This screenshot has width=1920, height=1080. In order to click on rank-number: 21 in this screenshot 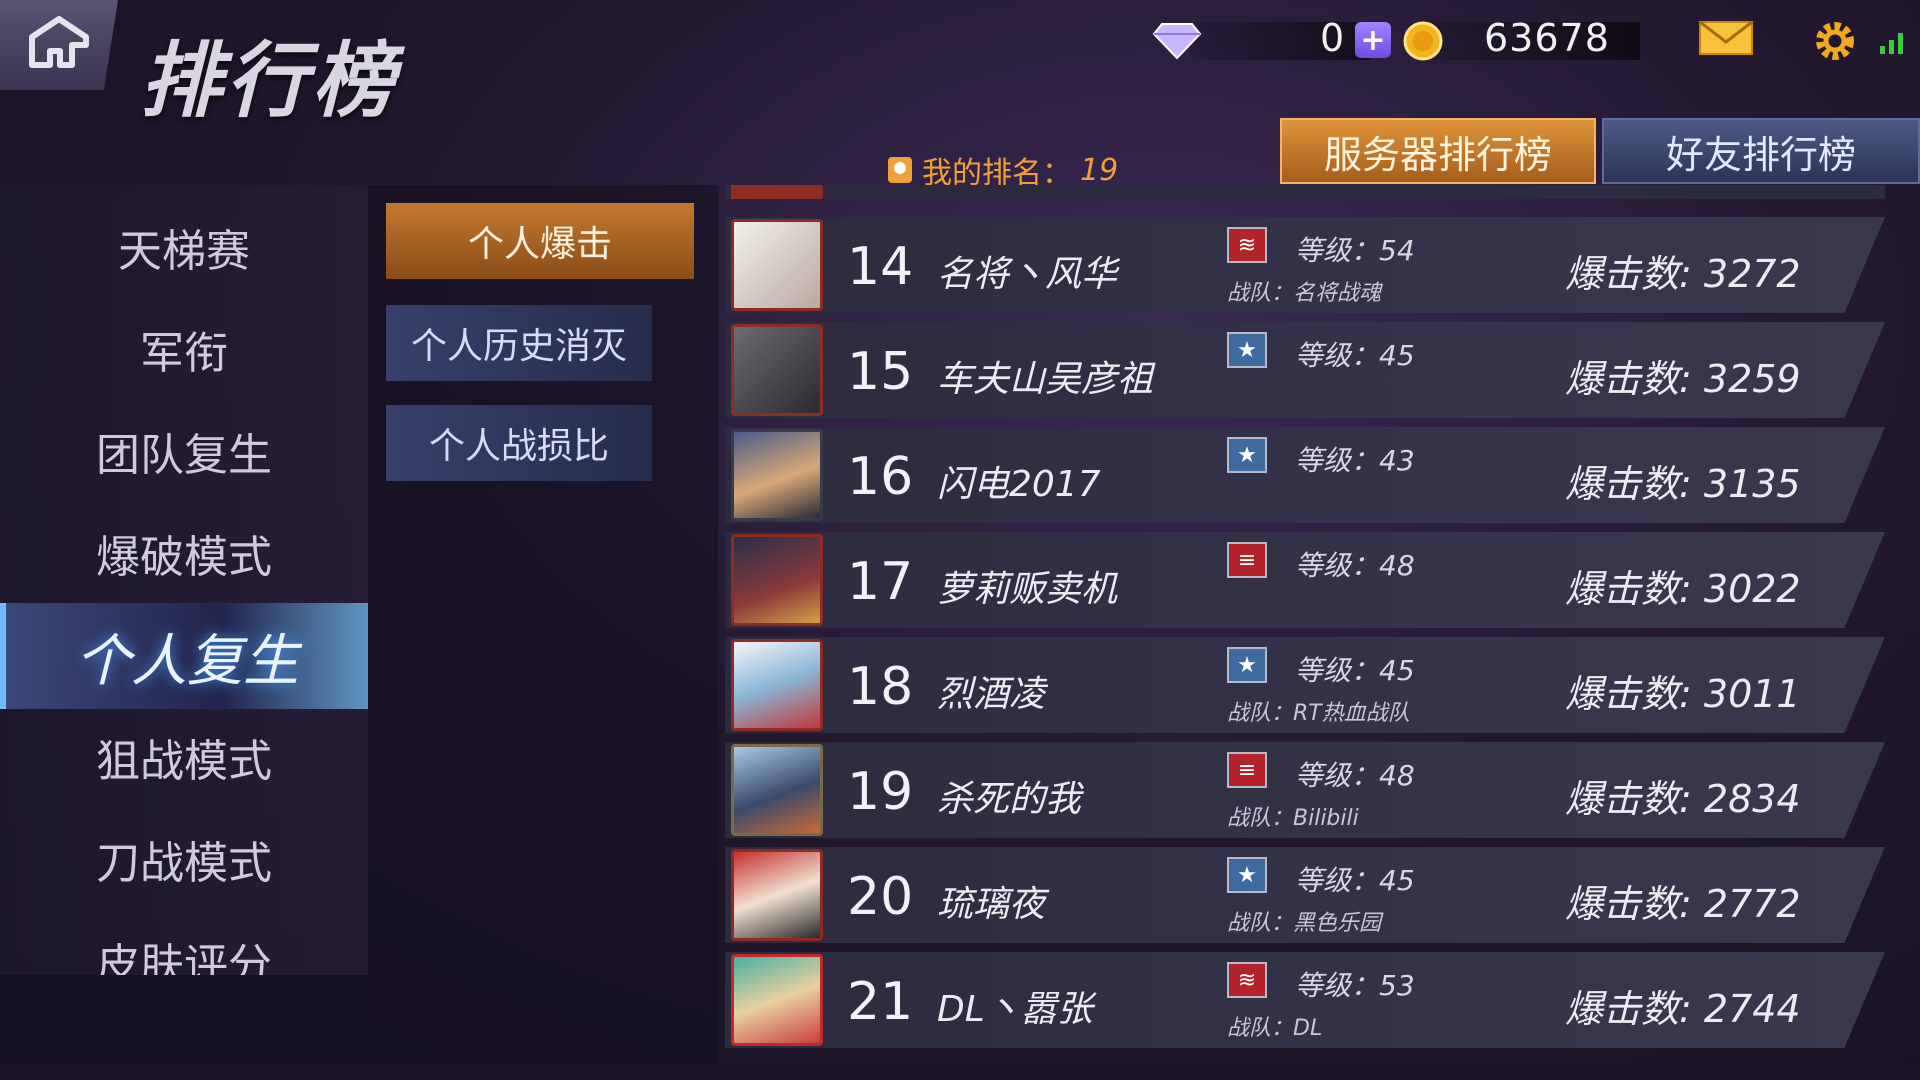, I will do `click(880, 1002)`.